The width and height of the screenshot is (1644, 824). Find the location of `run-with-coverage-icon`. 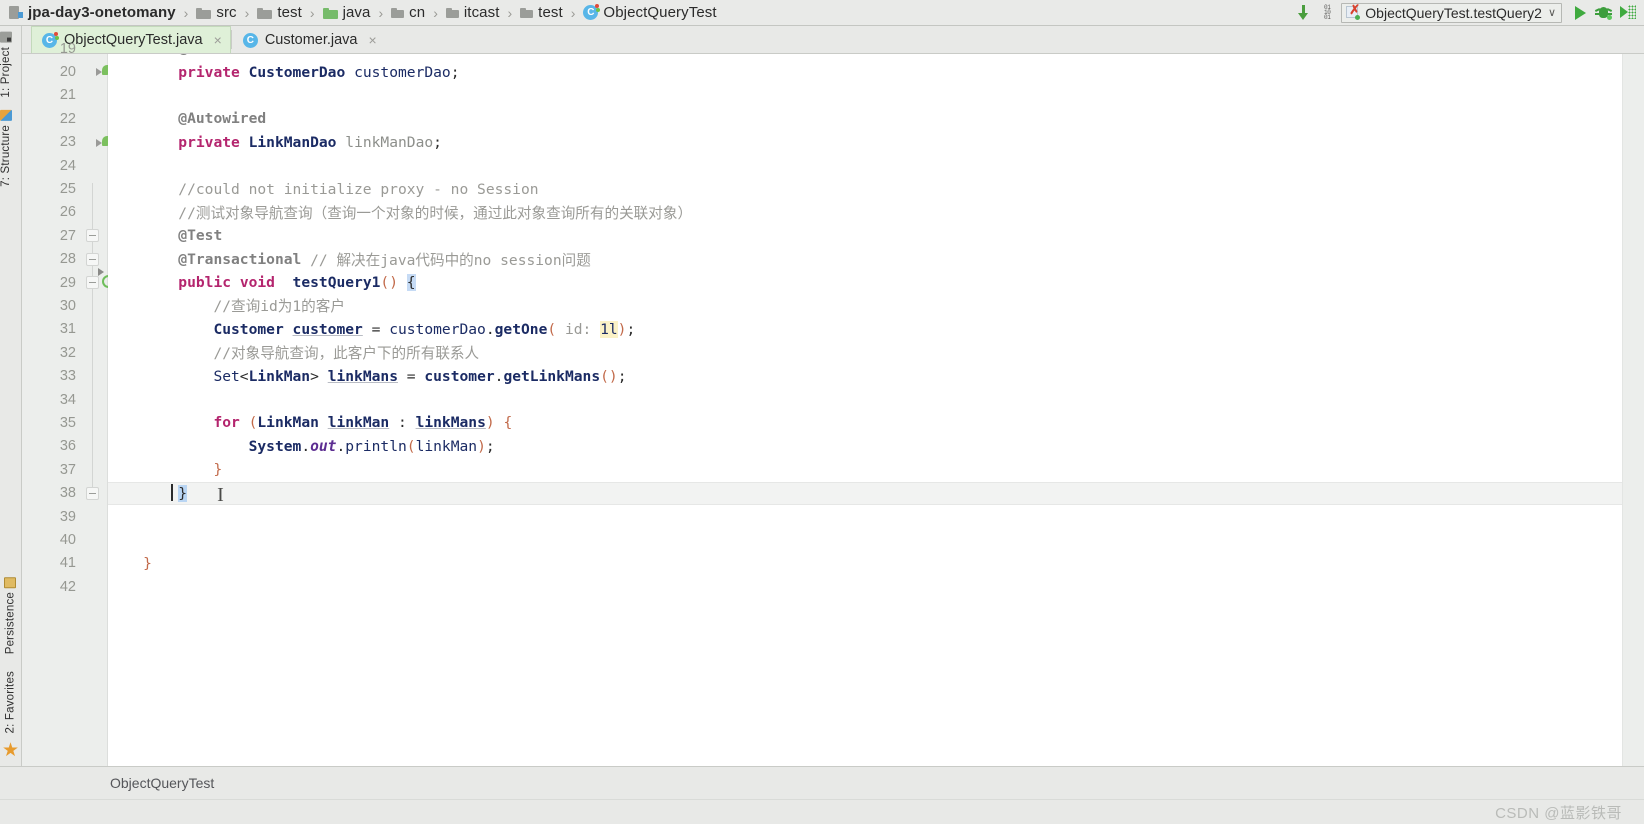

run-with-coverage-icon is located at coordinates (1628, 13).